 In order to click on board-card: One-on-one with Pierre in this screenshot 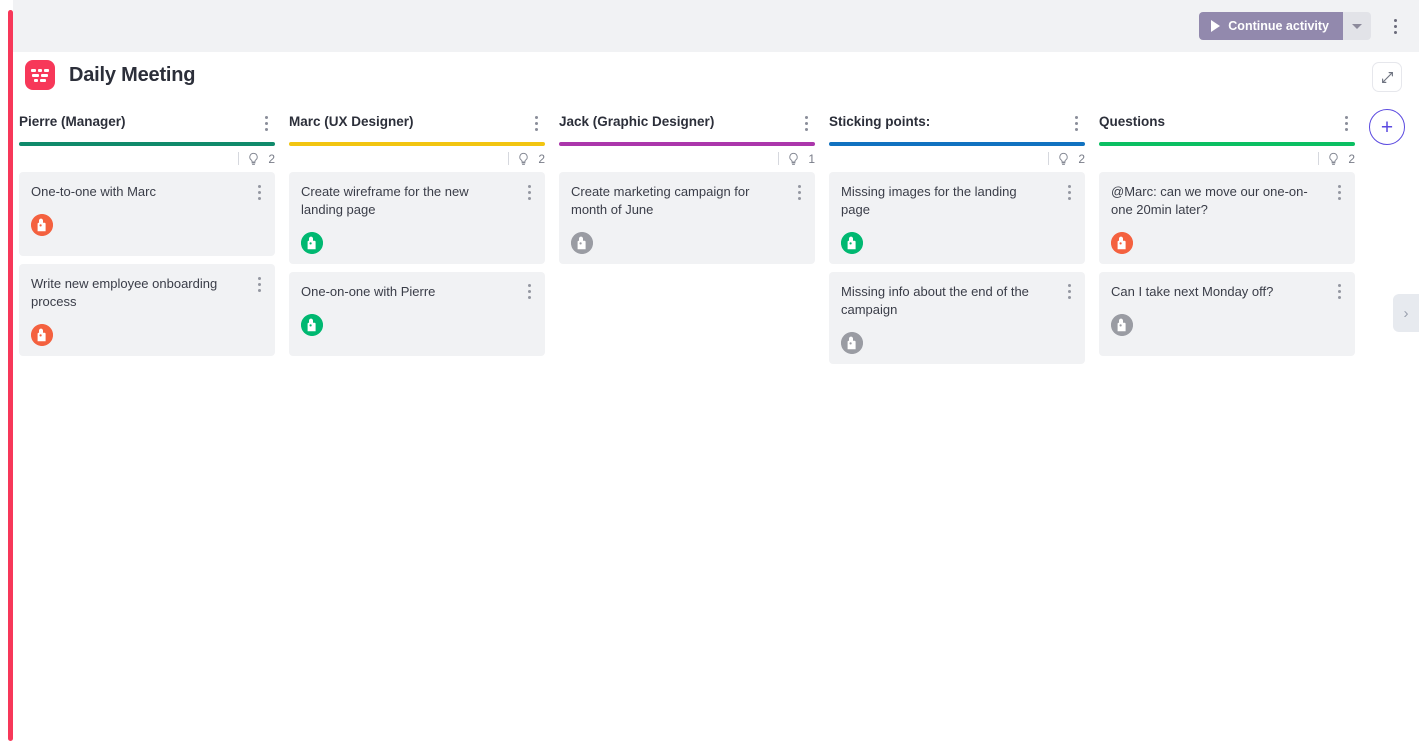, I will do `click(417, 313)`.